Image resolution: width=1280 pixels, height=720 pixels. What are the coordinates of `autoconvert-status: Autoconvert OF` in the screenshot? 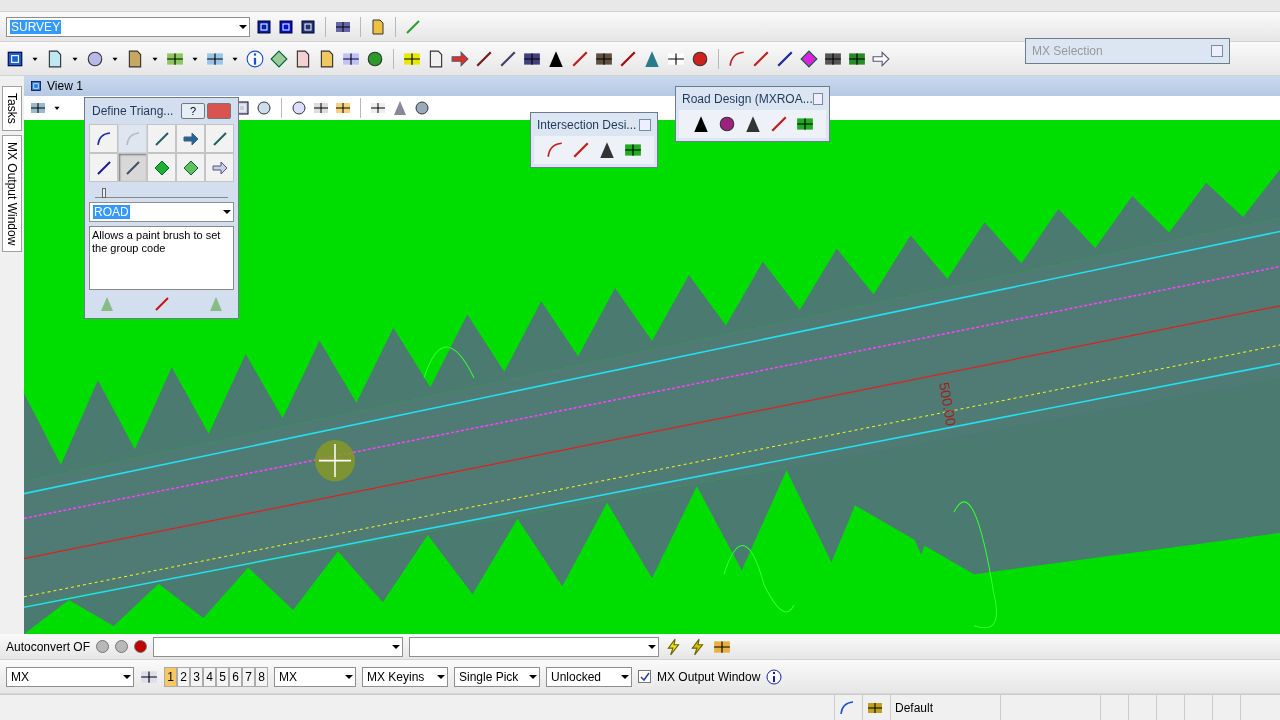 It's located at (48, 646).